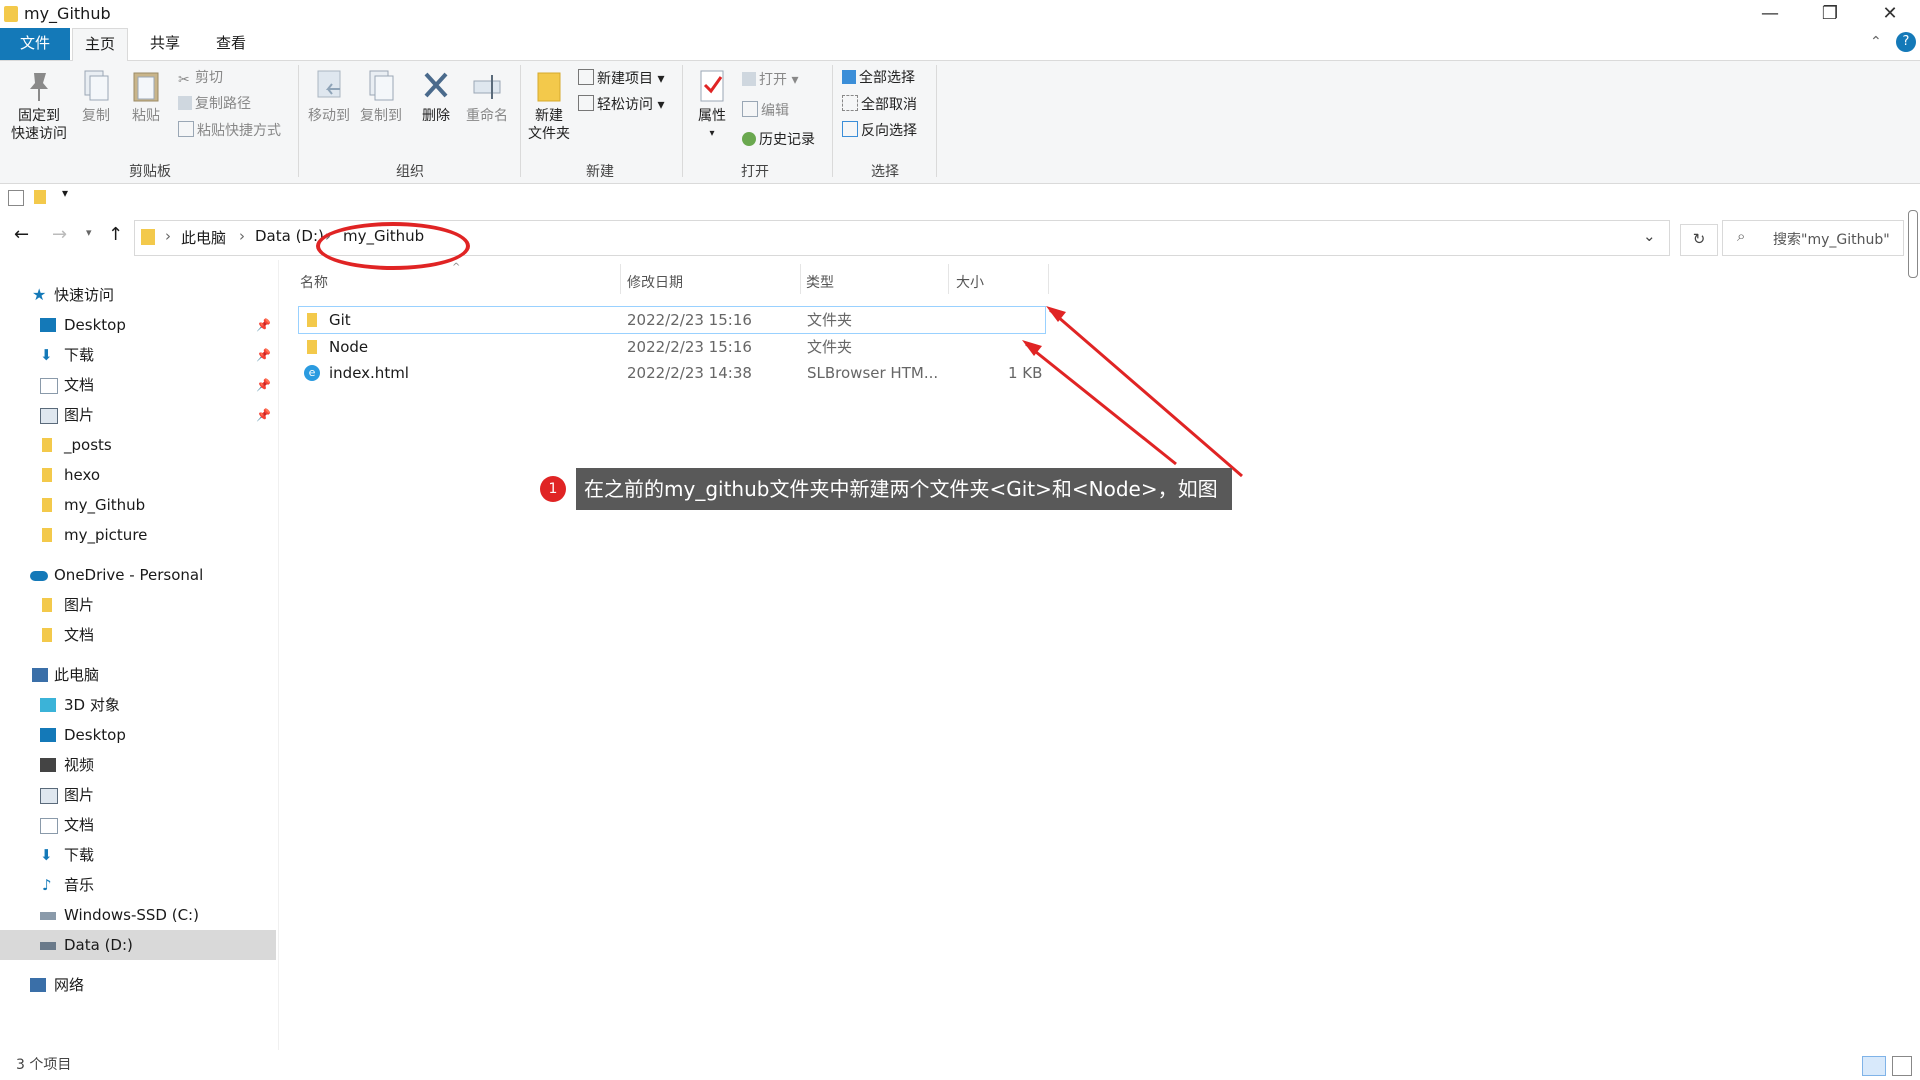  I want to click on item-count: 3 个项目, so click(44, 1065).